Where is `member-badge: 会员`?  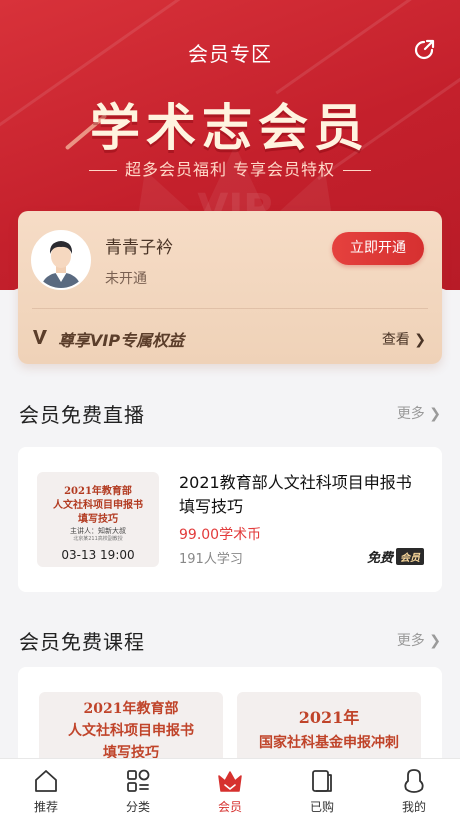
member-badge: 会员 is located at coordinates (410, 556).